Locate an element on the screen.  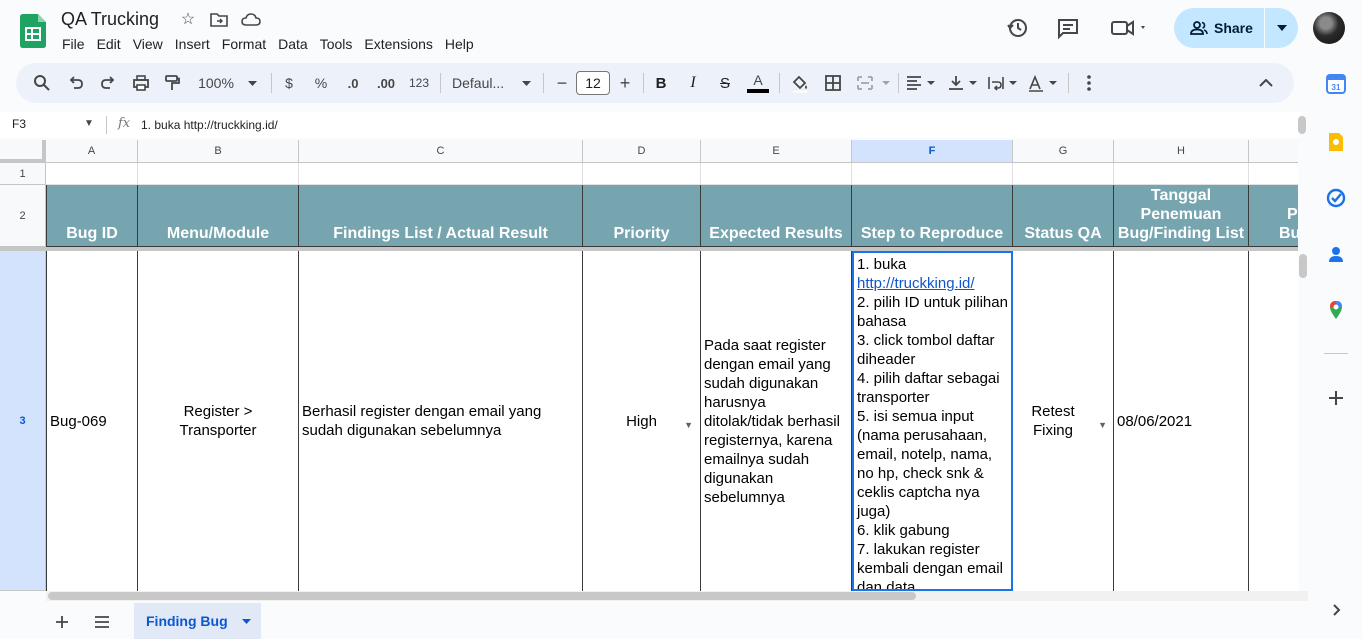
cell-priority: High ▼ is located at coordinates (642, 421).